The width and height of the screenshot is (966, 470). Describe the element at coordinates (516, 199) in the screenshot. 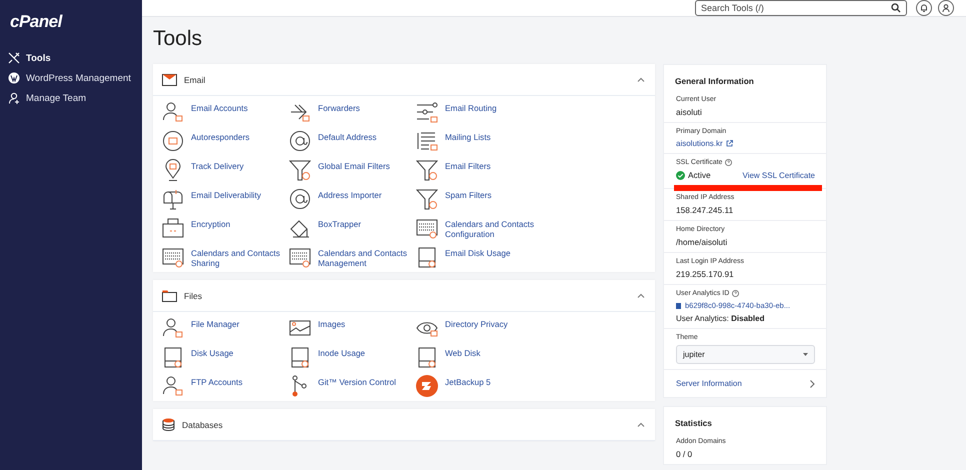

I see `tool-link: Spam Filters` at that location.